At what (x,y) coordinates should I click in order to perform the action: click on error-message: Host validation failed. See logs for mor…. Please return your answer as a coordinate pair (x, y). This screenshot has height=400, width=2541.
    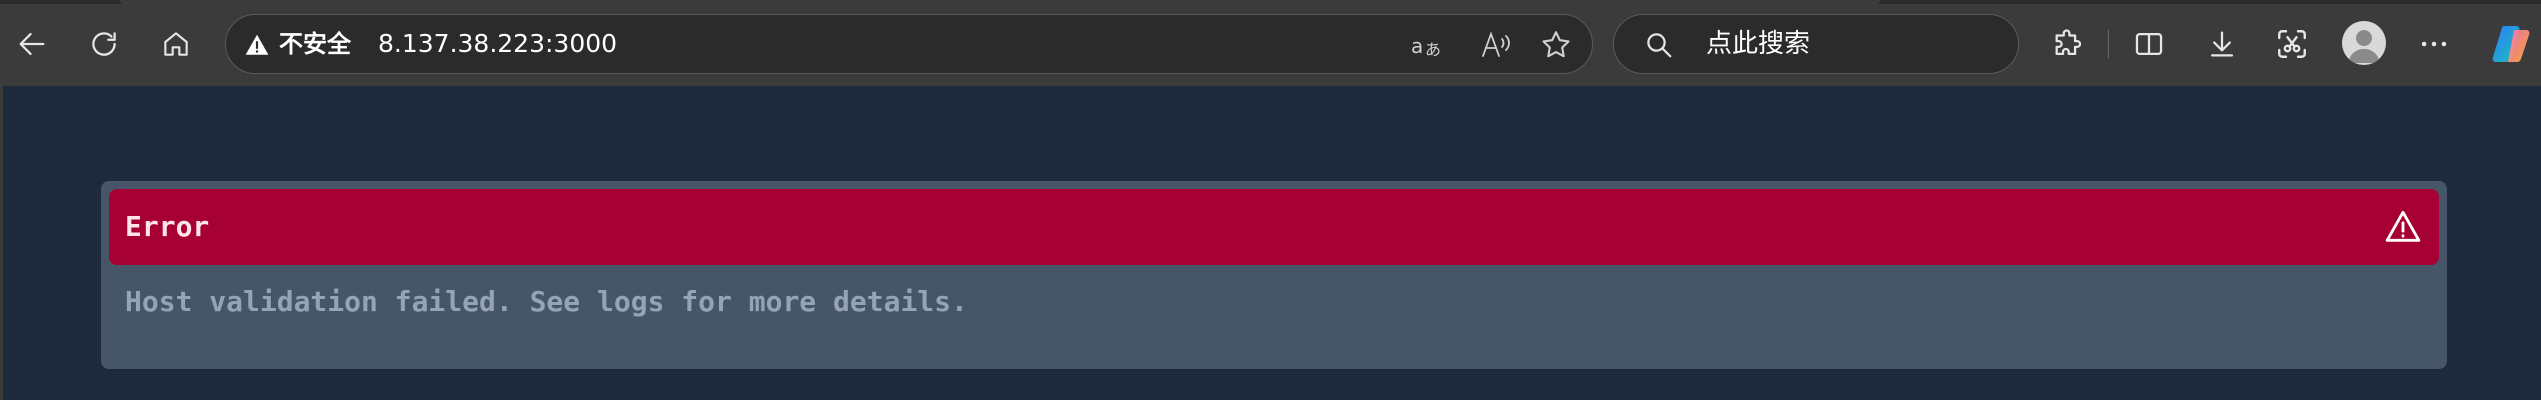
    Looking at the image, I should click on (546, 301).